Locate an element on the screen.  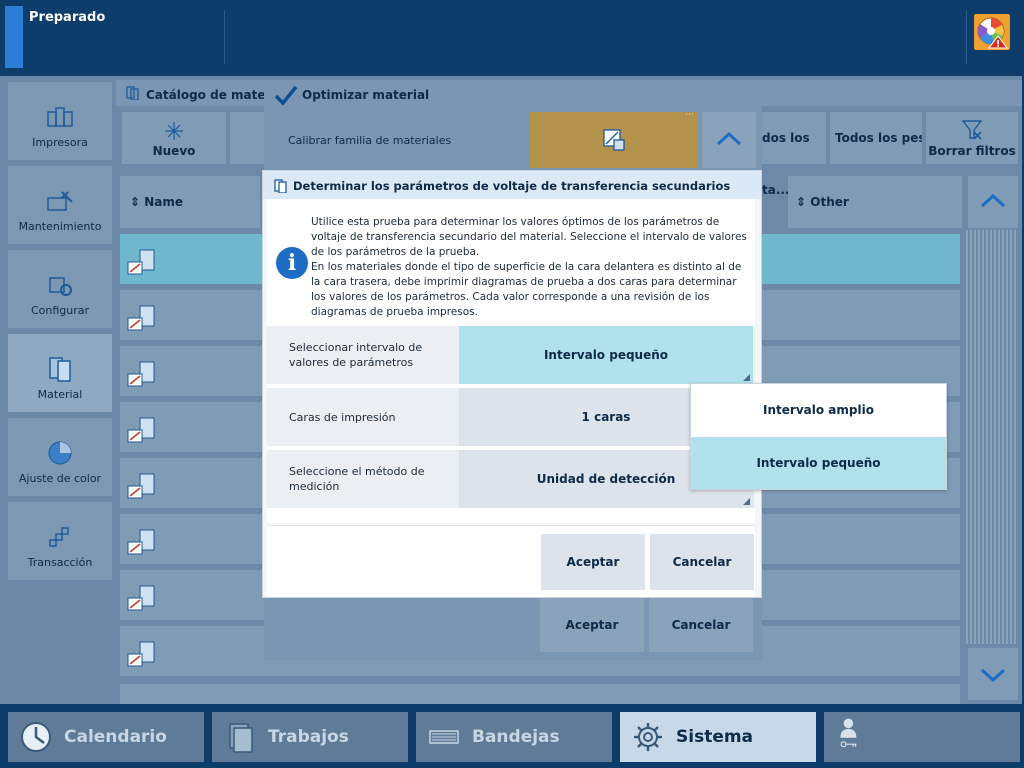
user-key-icon is located at coordinates (848, 733).